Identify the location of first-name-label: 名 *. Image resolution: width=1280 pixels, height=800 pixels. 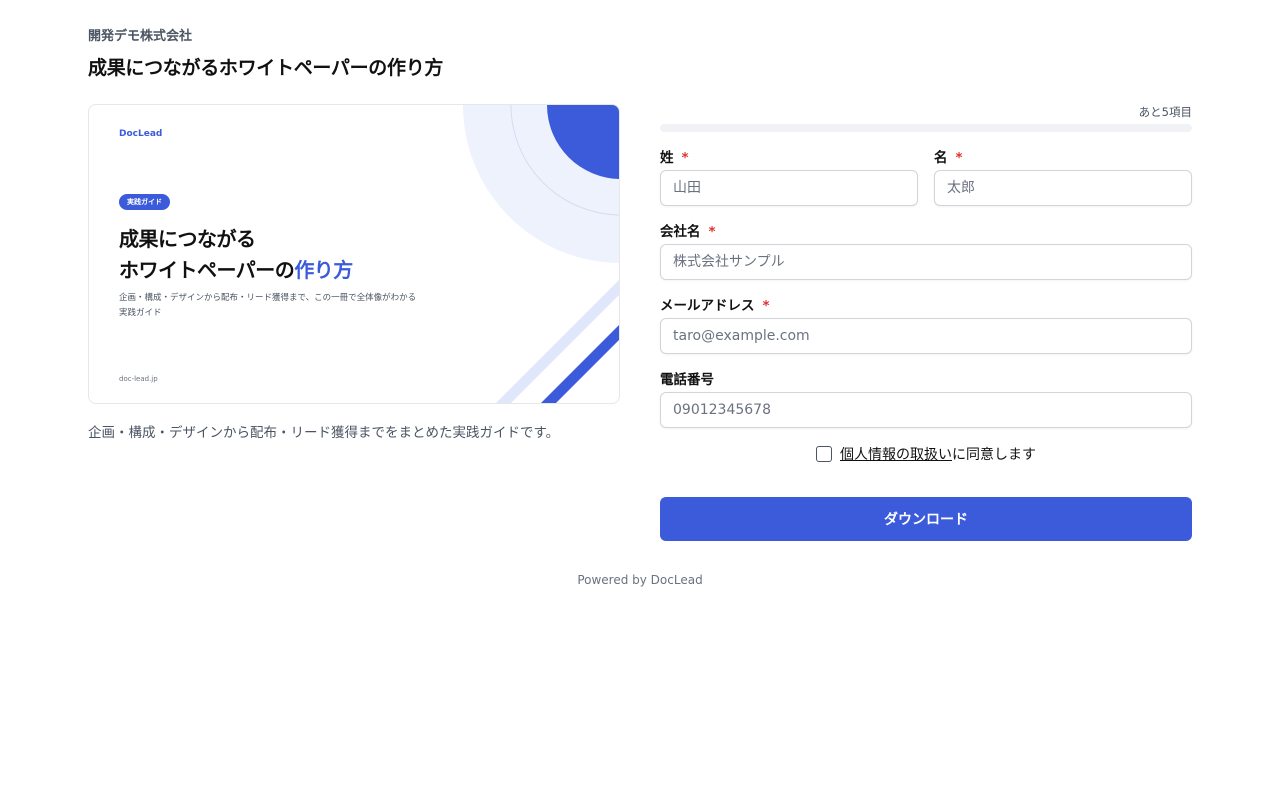
(948, 158).